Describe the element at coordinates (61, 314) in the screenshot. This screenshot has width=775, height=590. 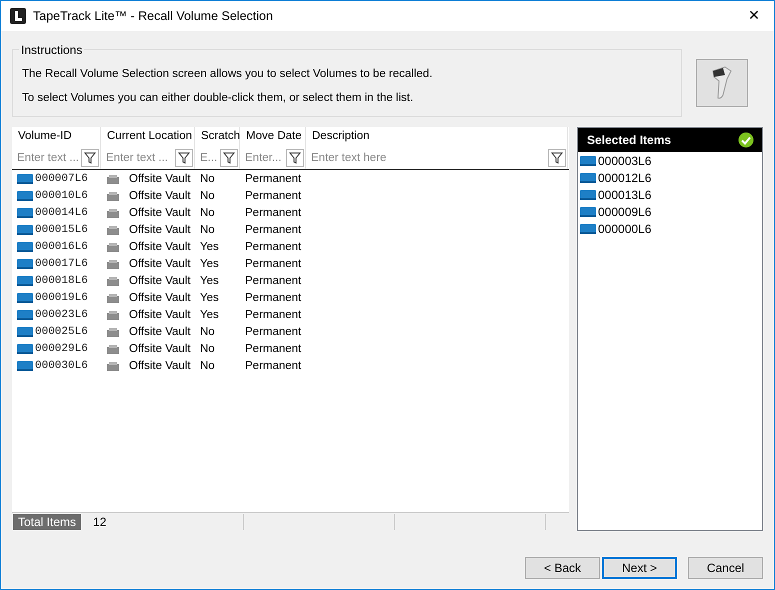
I see `volume-id-cell: 000023L6` at that location.